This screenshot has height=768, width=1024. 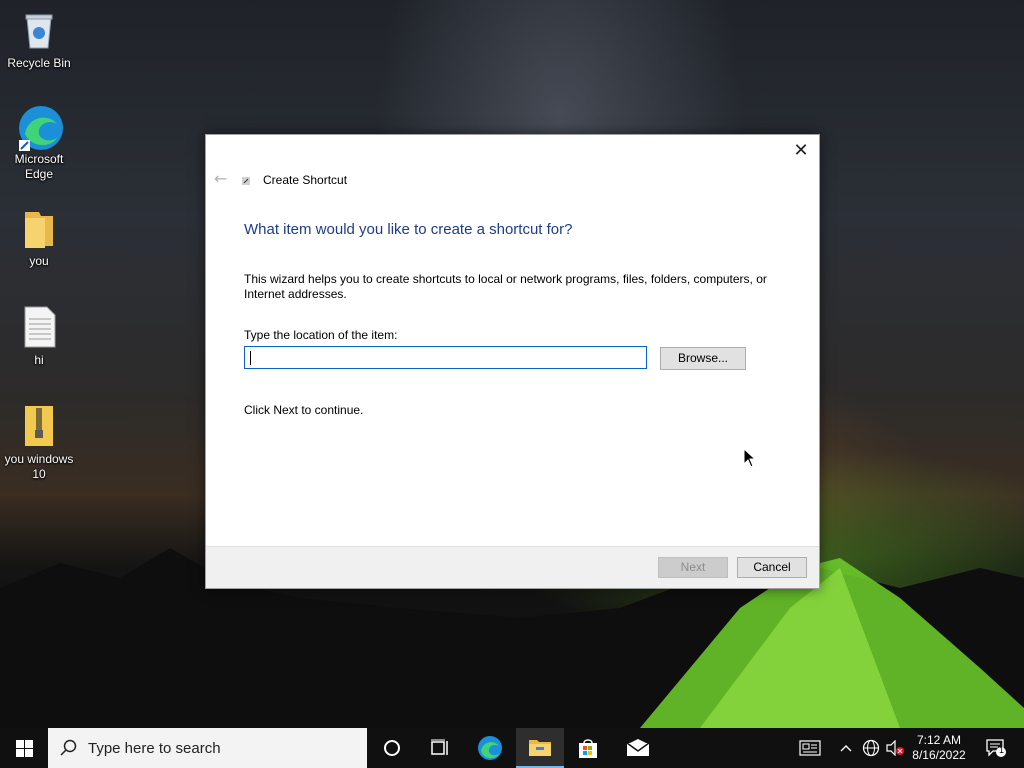 I want to click on close-icon: ✕, so click(x=801, y=151).